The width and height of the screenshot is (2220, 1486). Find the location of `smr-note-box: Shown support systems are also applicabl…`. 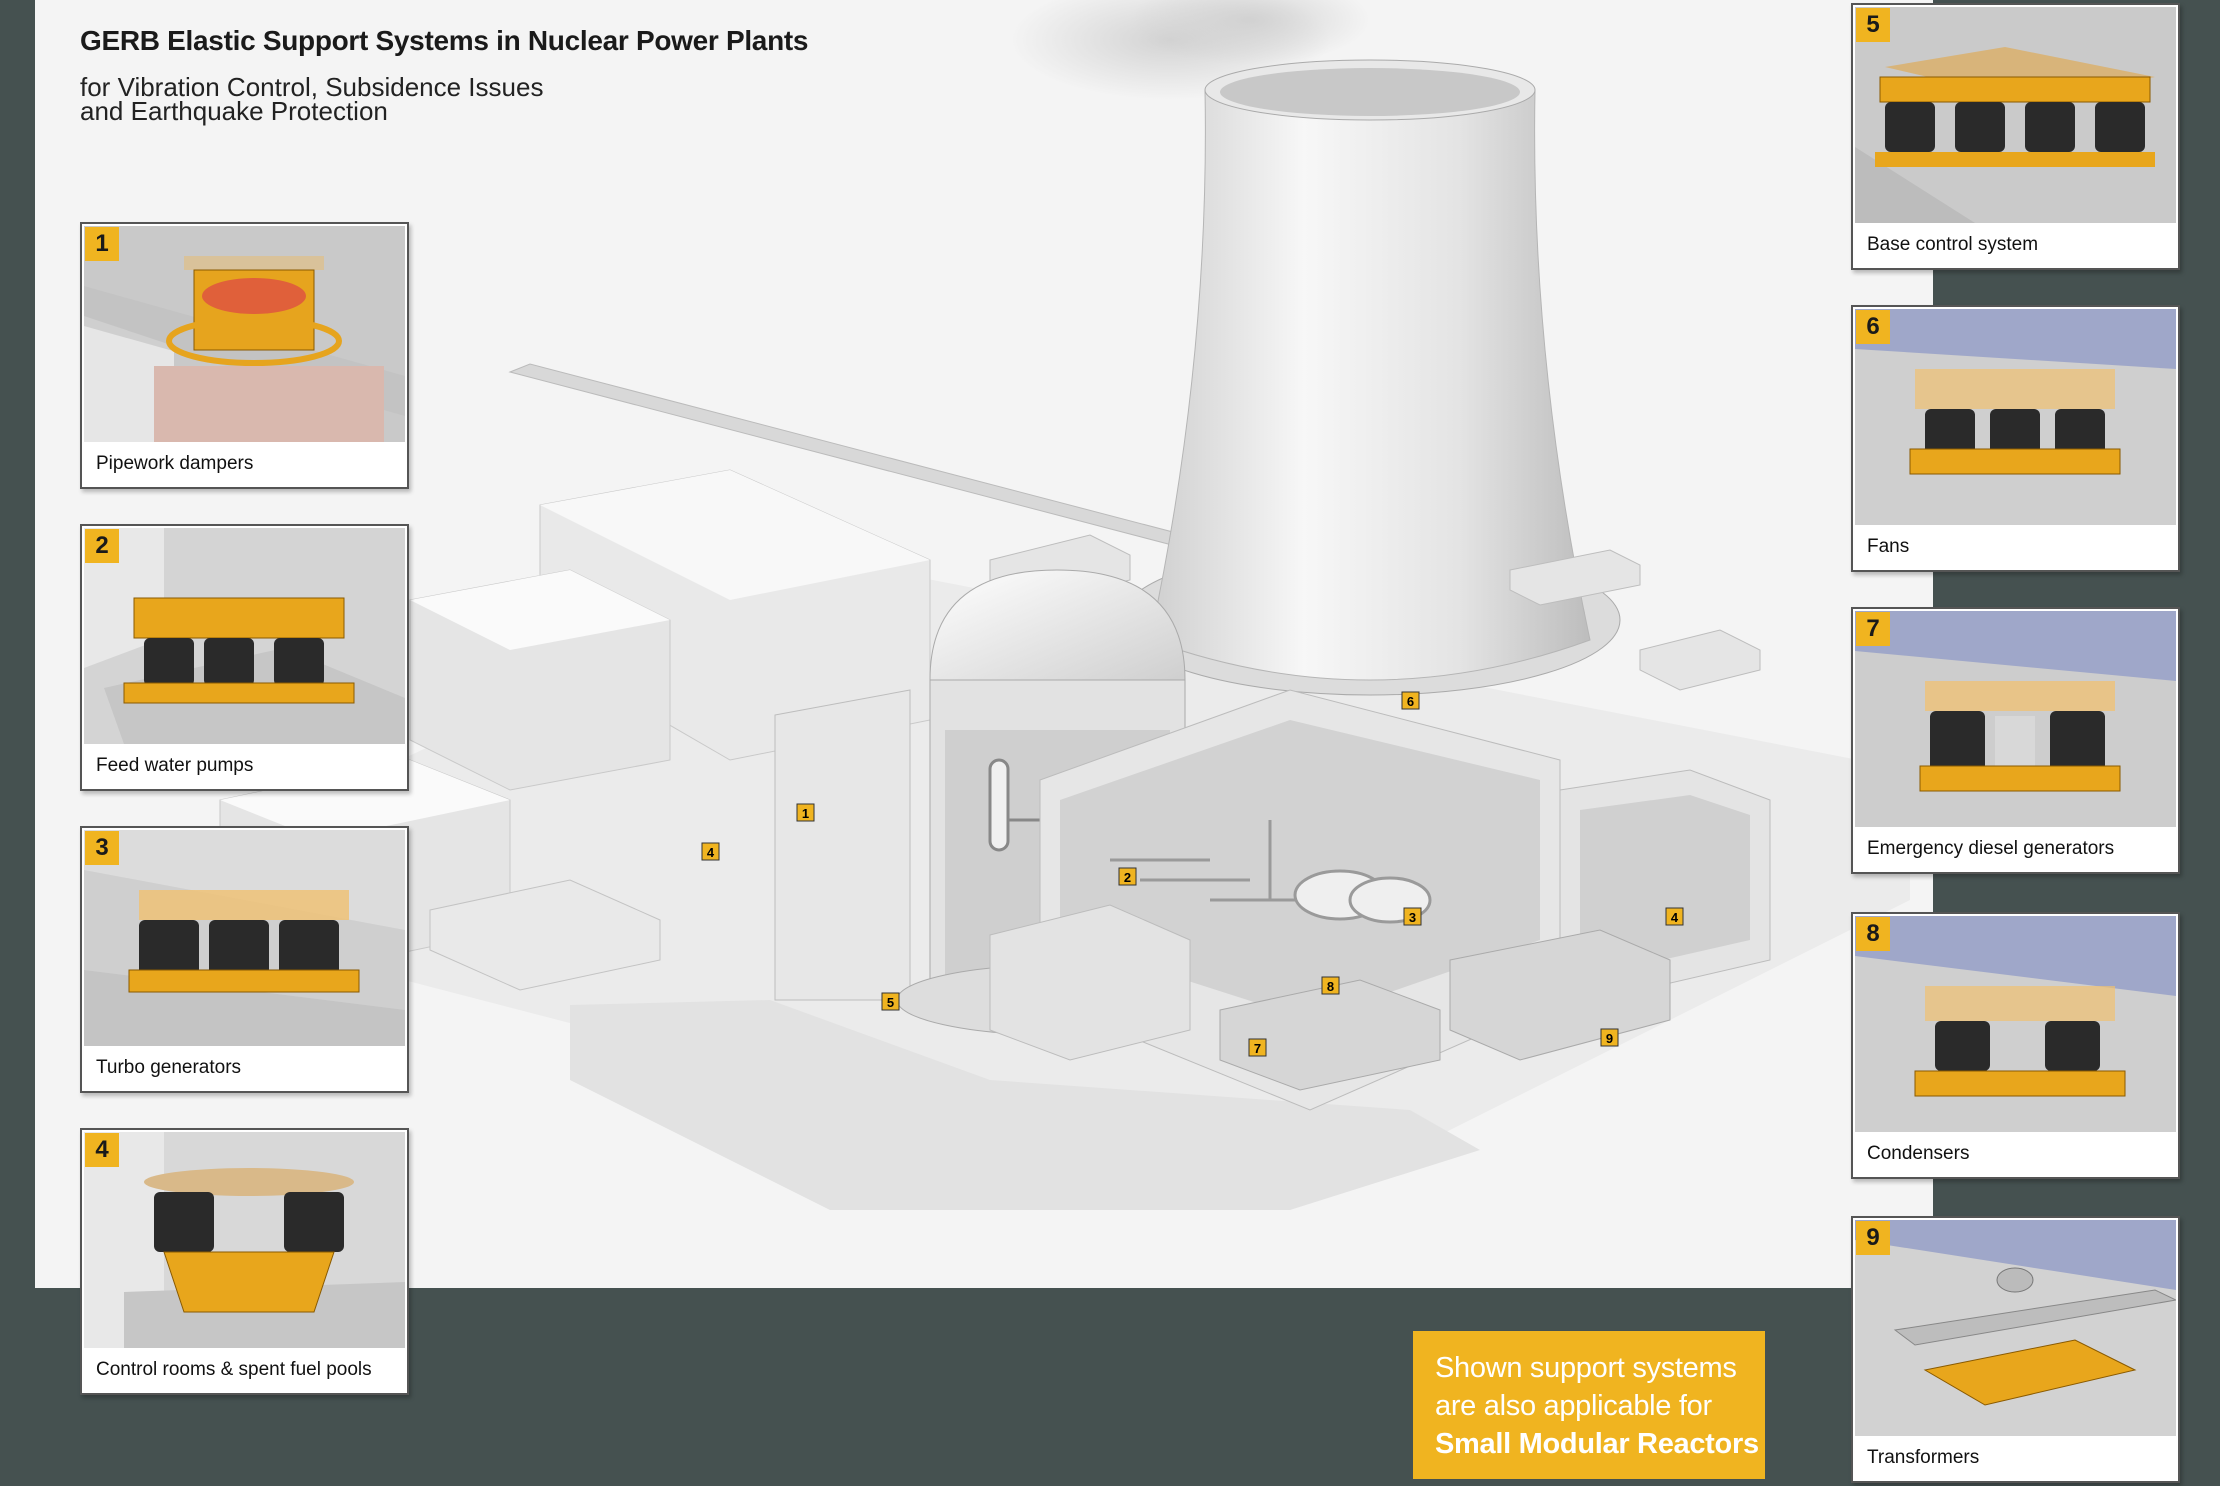

smr-note-box: Shown support systems are also applicabl… is located at coordinates (1589, 1405).